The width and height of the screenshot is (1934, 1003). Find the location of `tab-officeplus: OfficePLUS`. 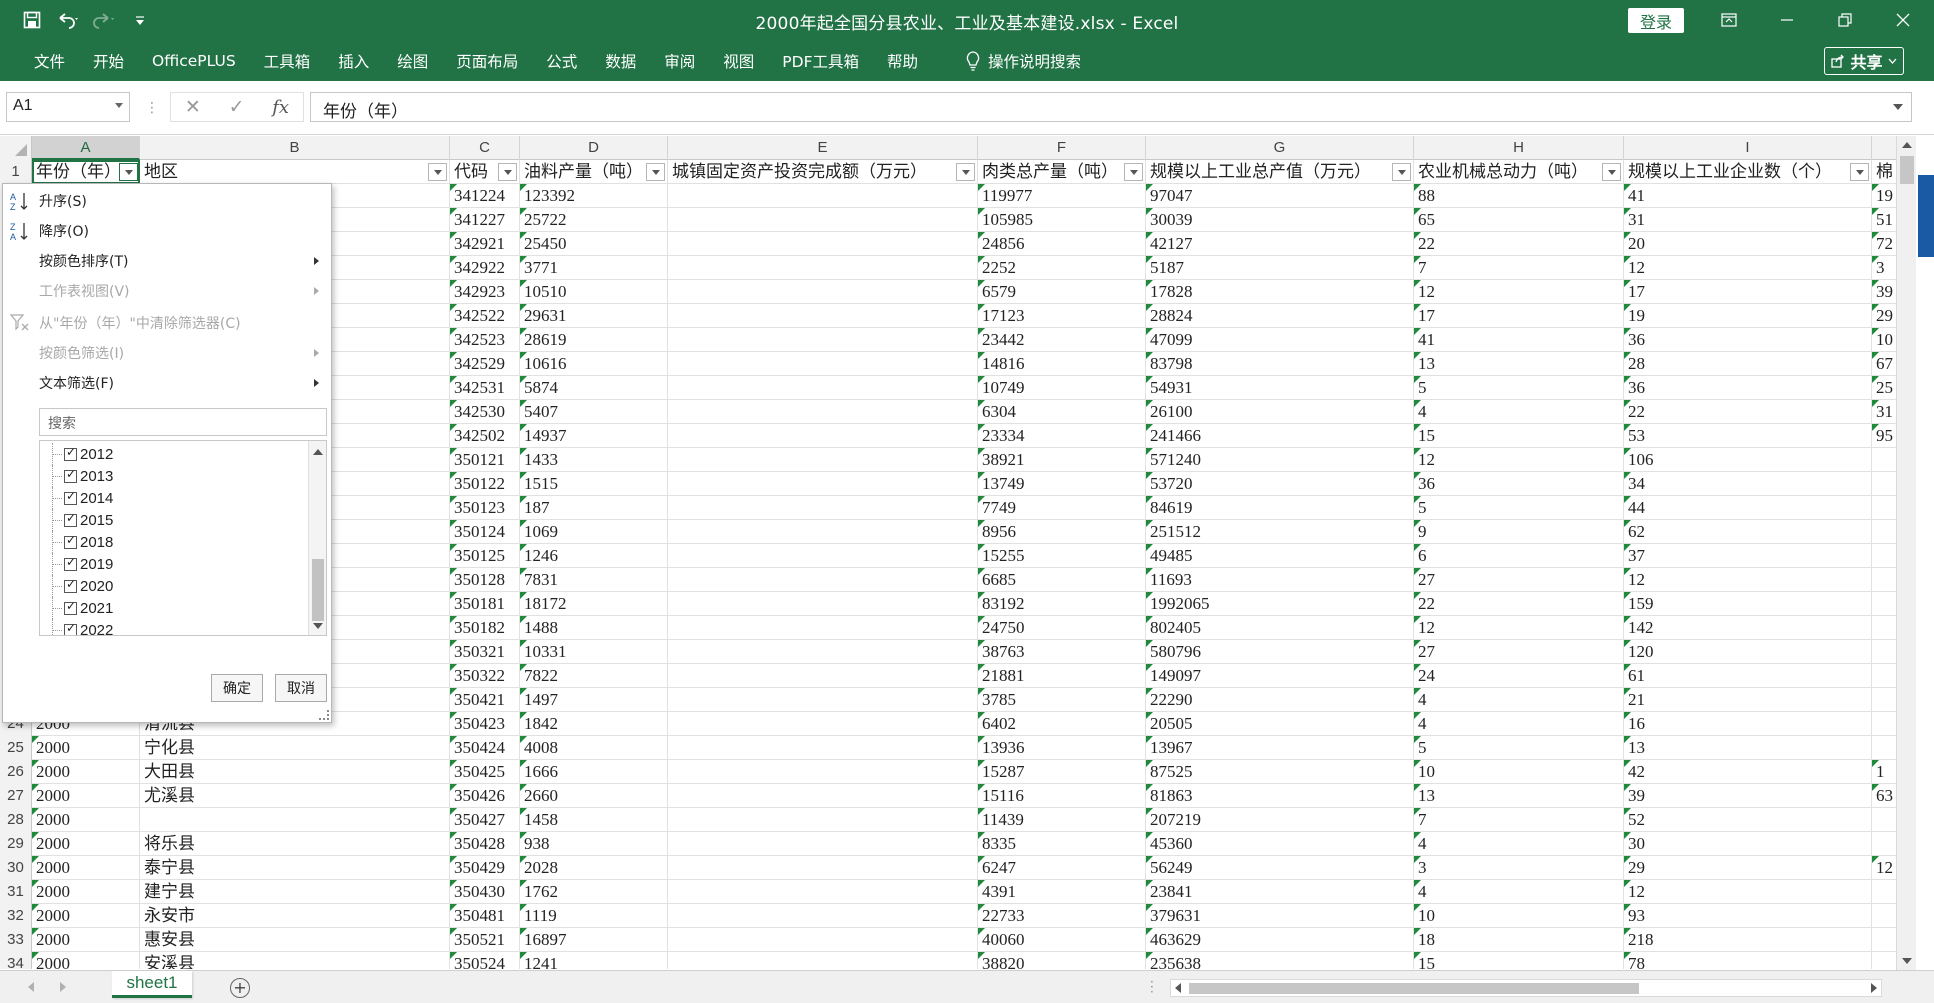

tab-officeplus: OfficePLUS is located at coordinates (194, 61).